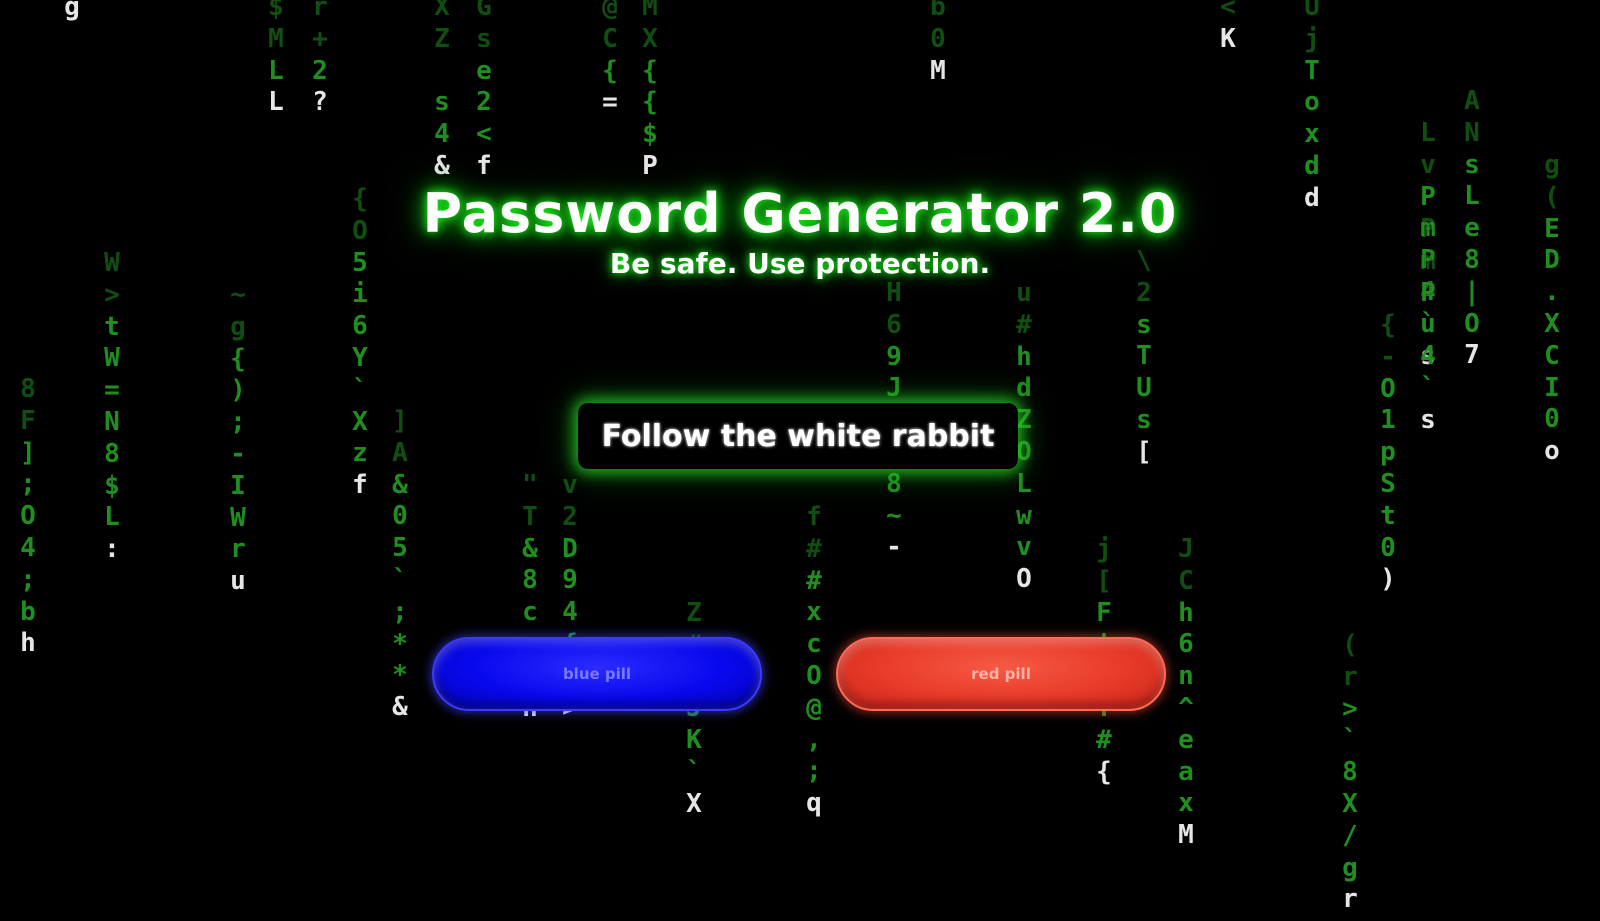 This screenshot has height=921, width=1600. I want to click on matrix-rain-char: ), so click(1388, 579).